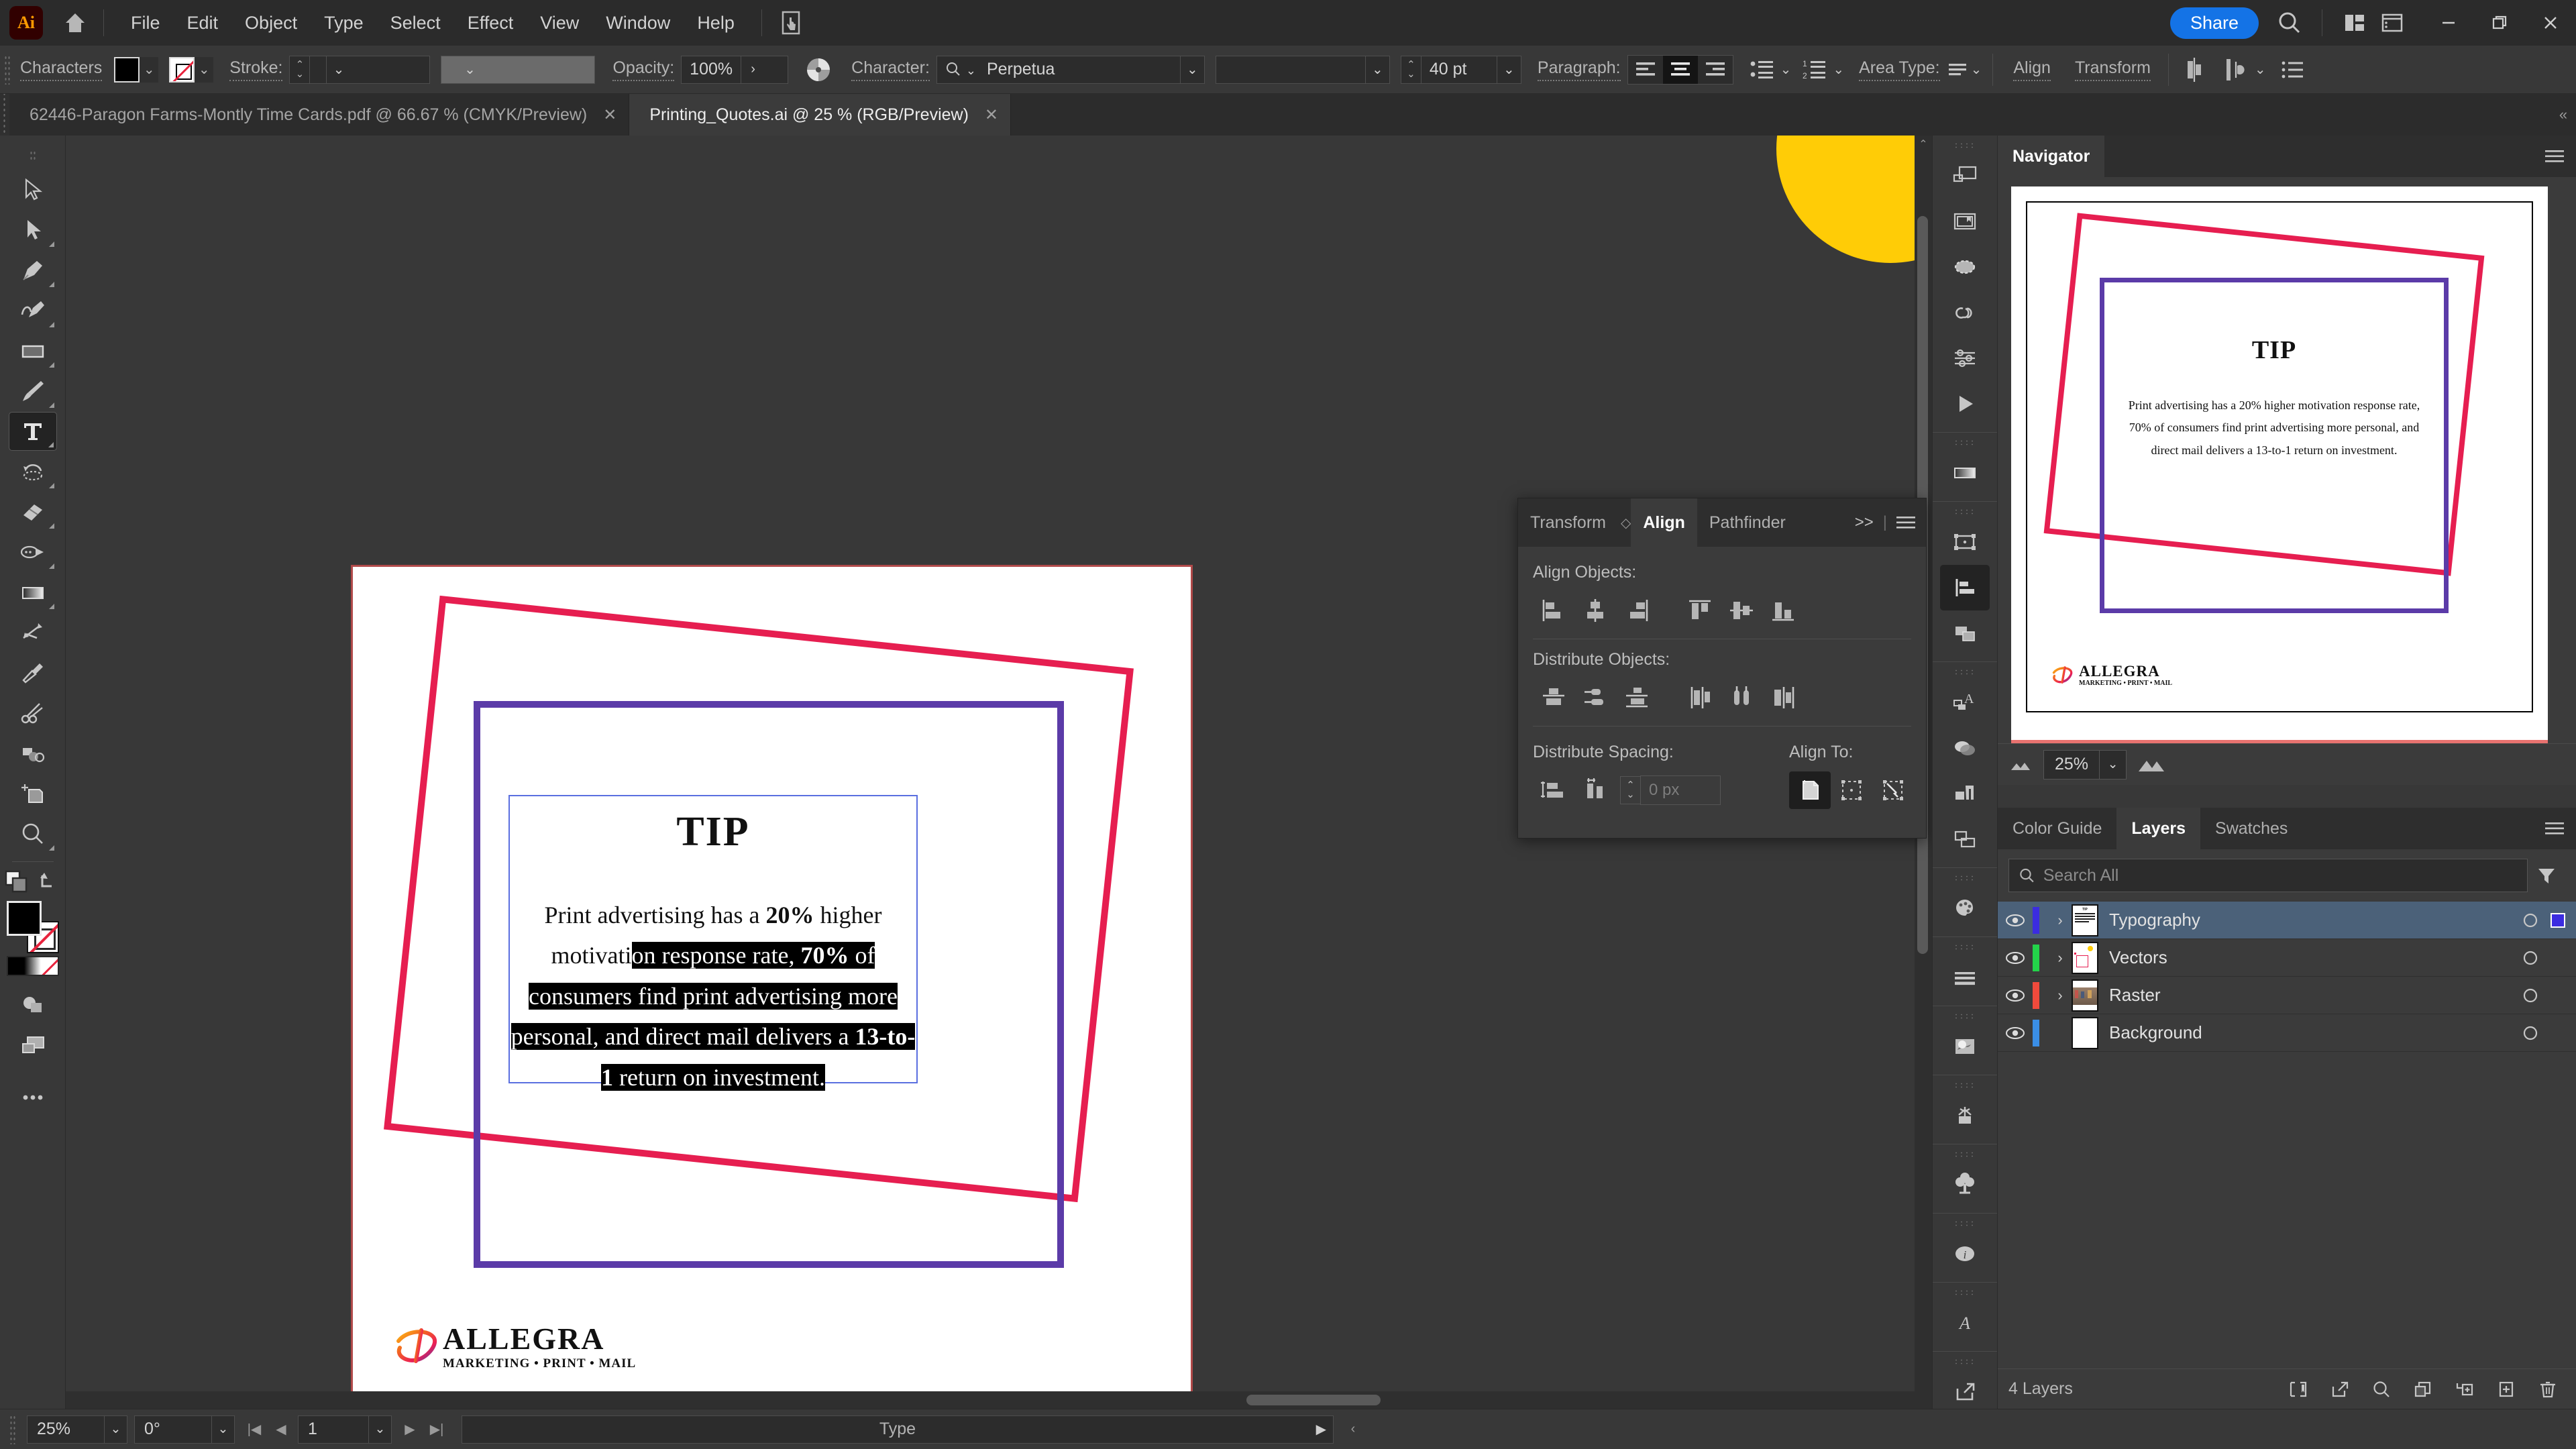 The image size is (2576, 1449). Describe the element at coordinates (1905, 522) in the screenshot. I see `panel-menu-icon` at that location.